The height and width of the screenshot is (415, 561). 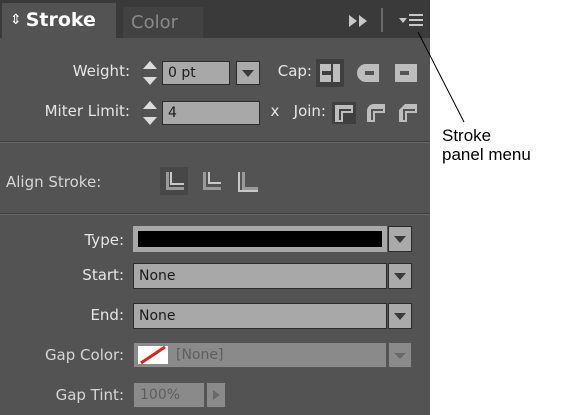 I want to click on tab-color: Color, so click(x=163, y=22).